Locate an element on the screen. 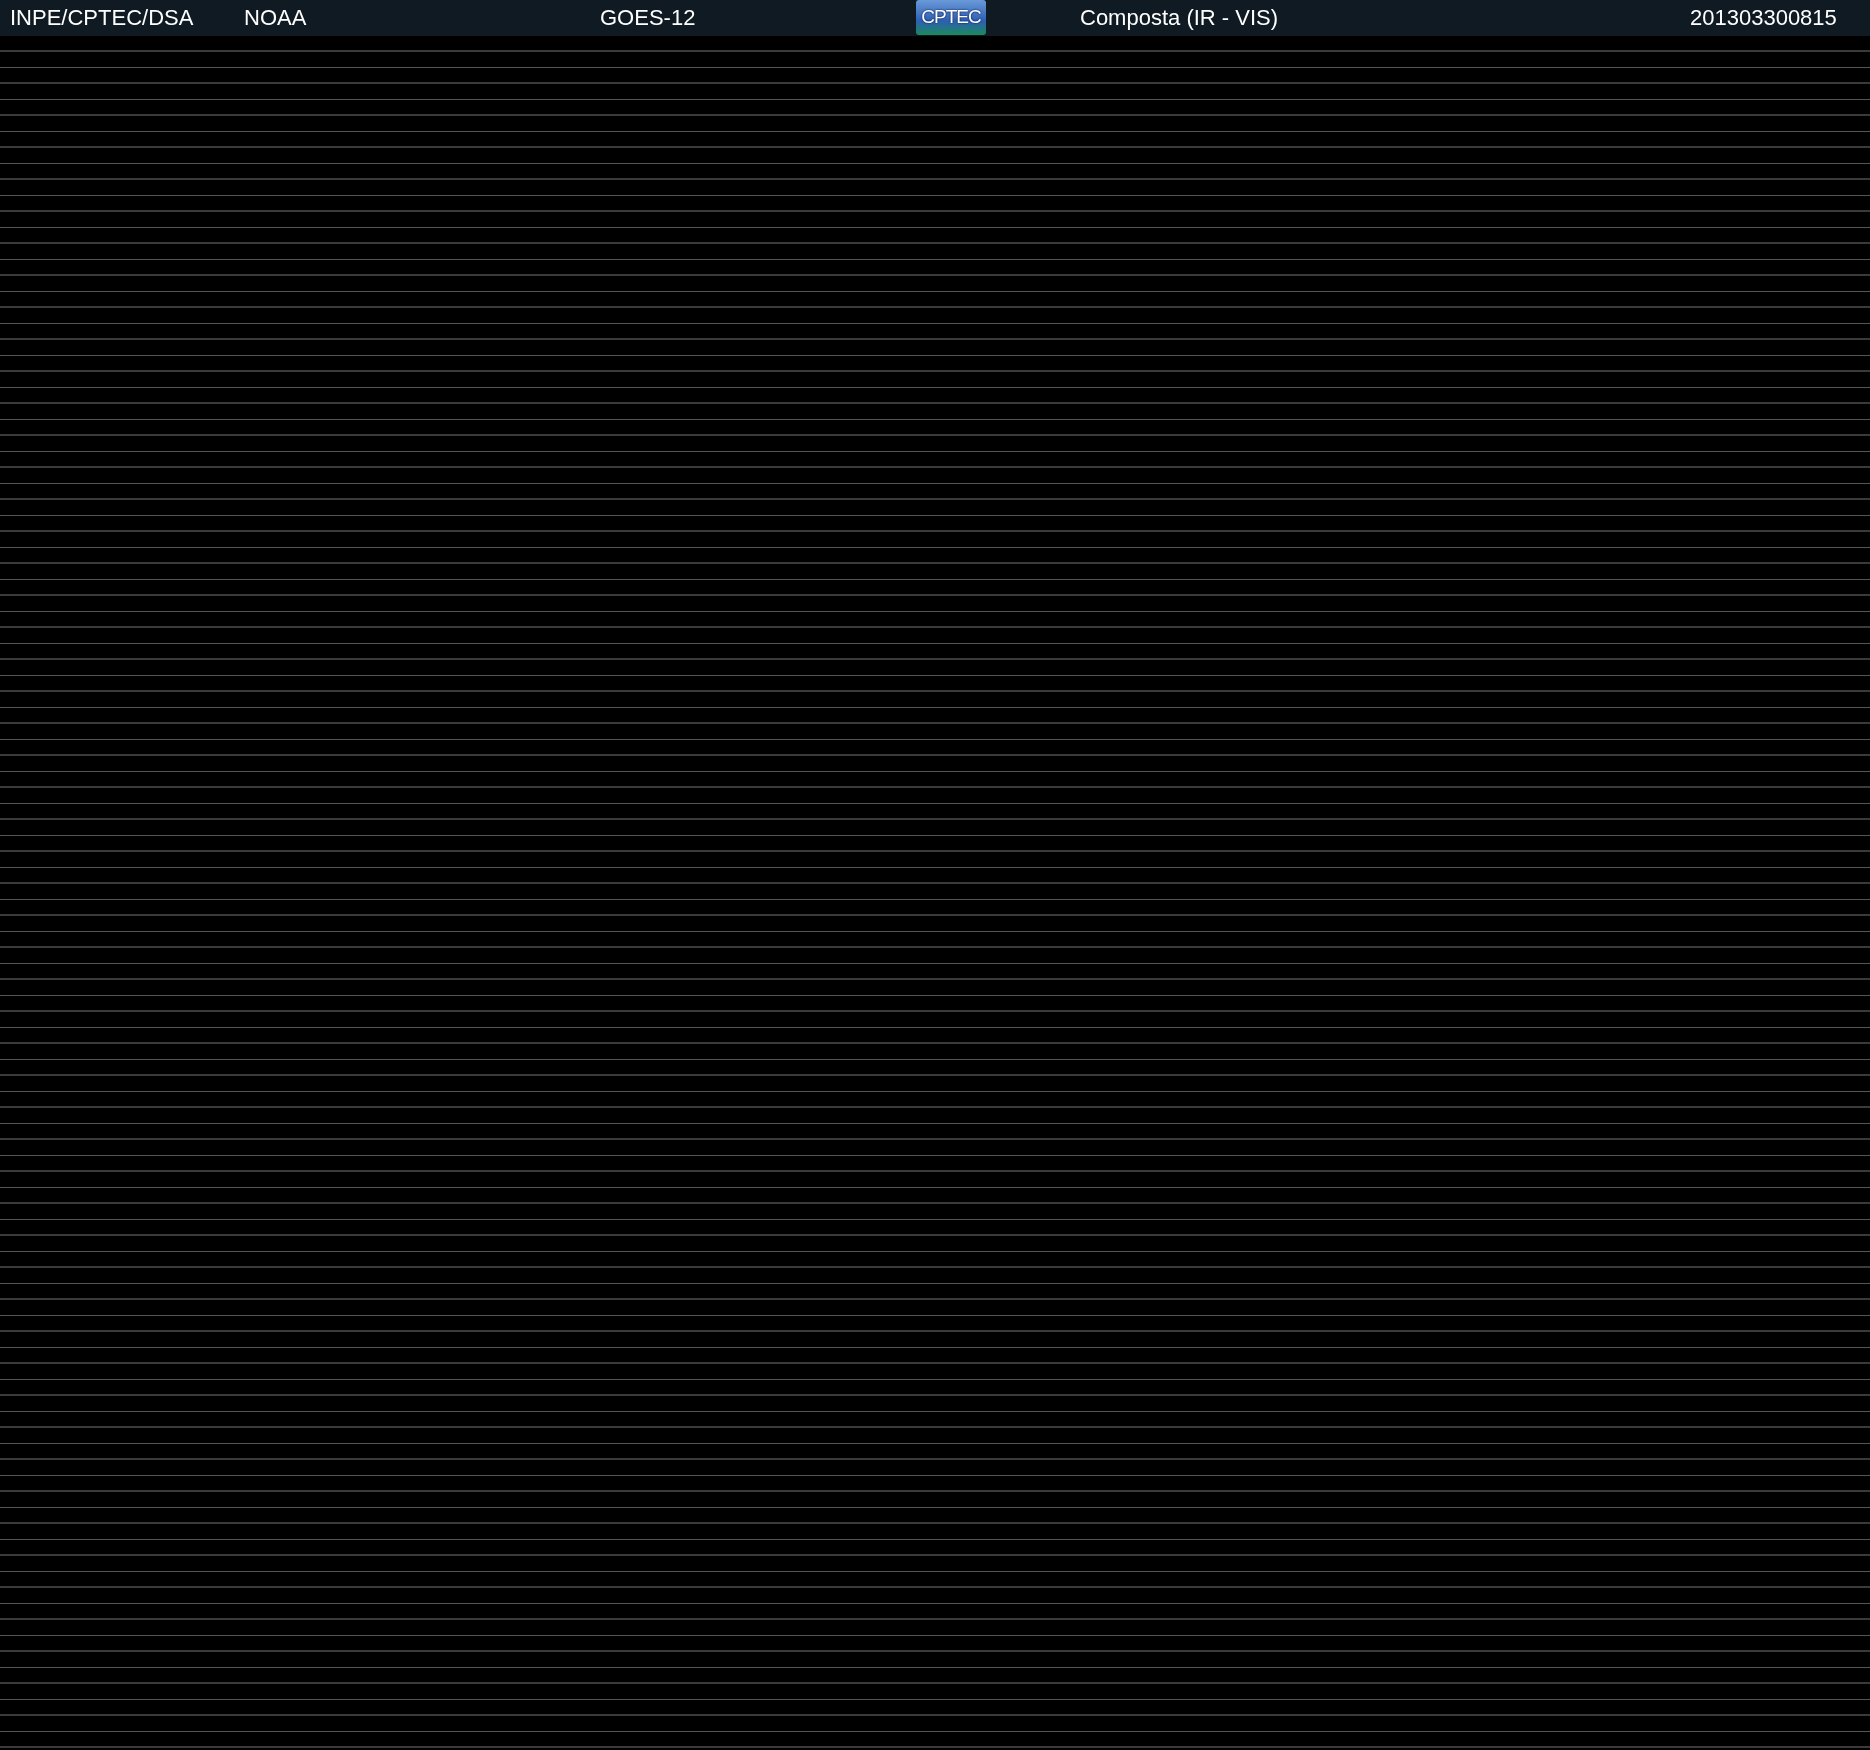 The height and width of the screenshot is (1750, 1870). agency-label: INPE/CPTEC/DSA is located at coordinates (102, 18).